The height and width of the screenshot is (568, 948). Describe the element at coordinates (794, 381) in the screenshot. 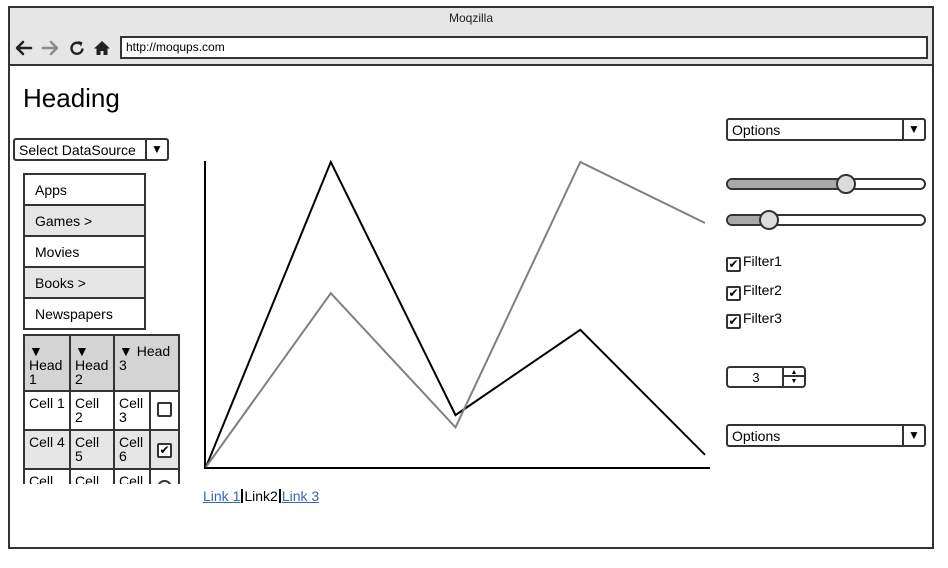

I see `stepper-down-icon: ▼` at that location.